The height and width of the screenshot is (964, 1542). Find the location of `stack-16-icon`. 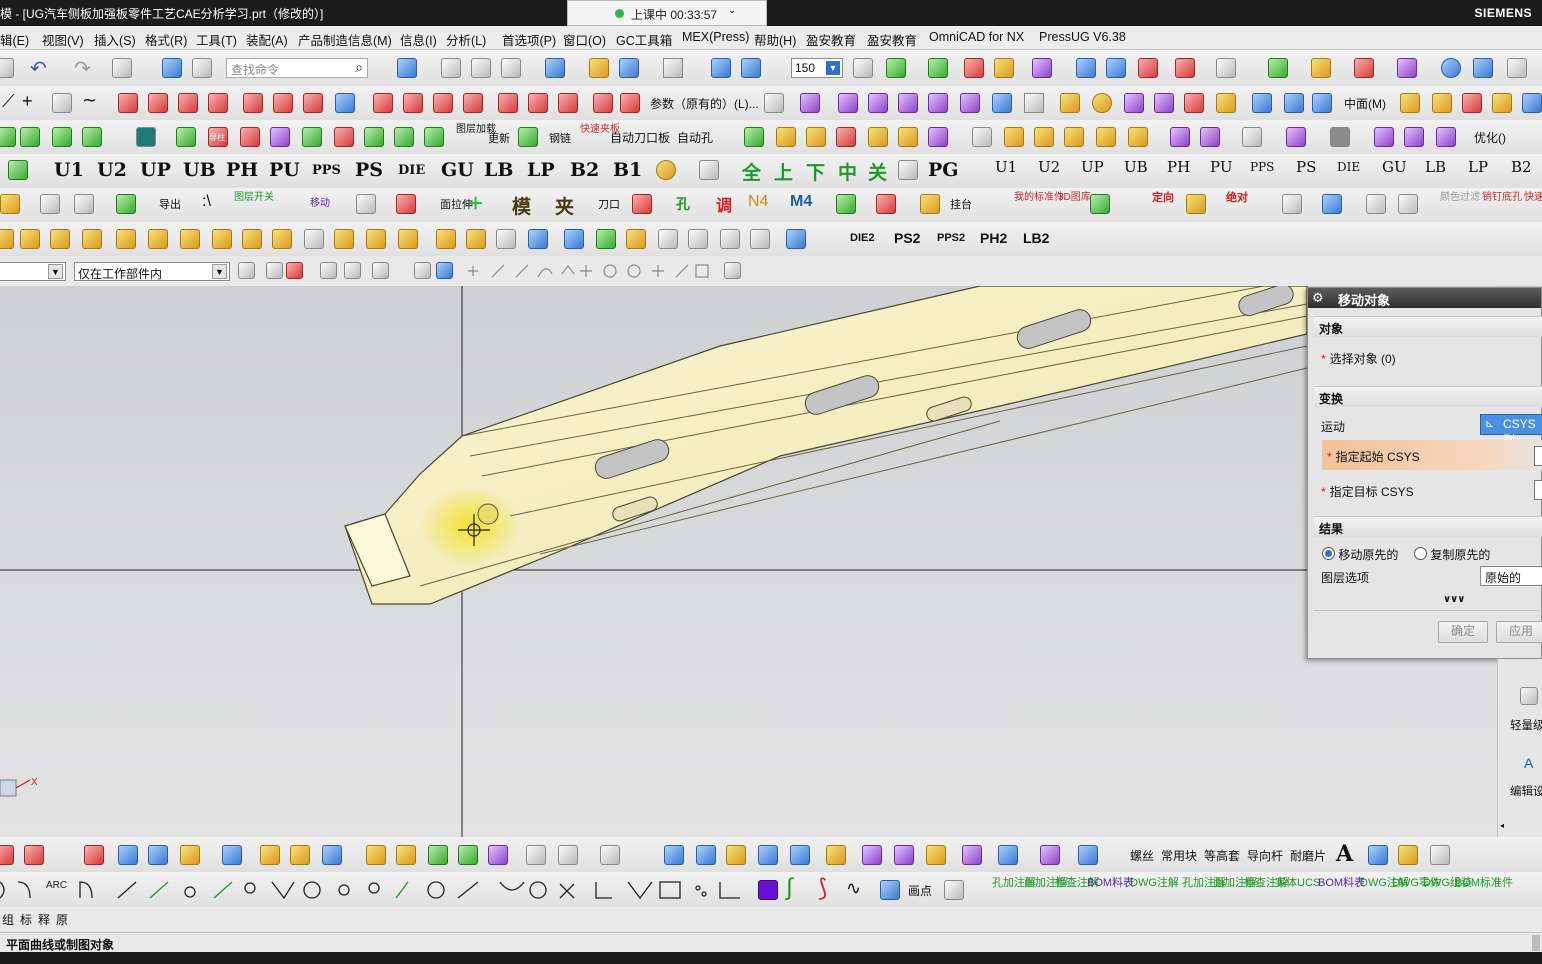

stack-16-icon is located at coordinates (800, 855).